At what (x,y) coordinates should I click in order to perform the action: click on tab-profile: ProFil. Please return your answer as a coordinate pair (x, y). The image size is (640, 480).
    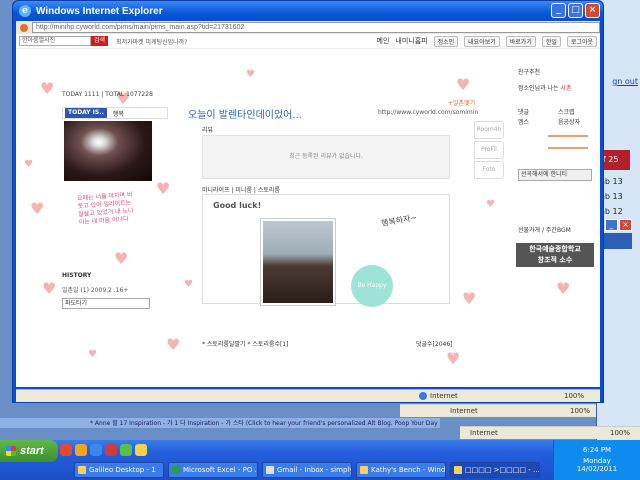
    Looking at the image, I should click on (489, 150).